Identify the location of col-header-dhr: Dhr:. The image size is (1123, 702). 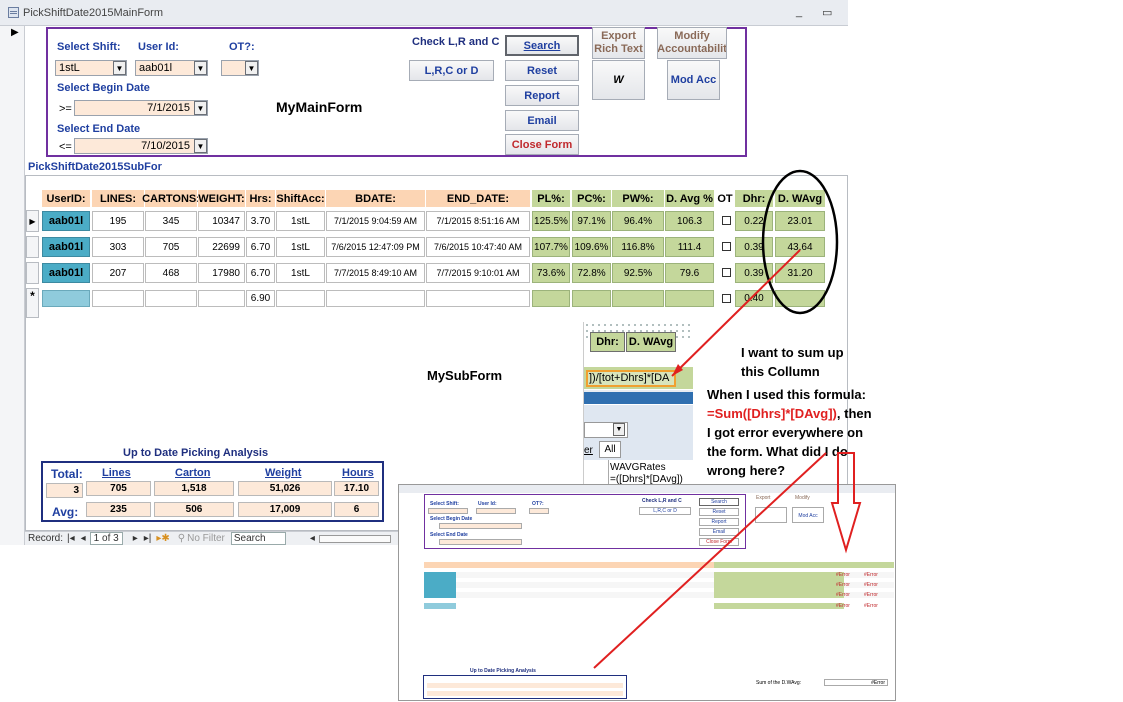
(754, 198).